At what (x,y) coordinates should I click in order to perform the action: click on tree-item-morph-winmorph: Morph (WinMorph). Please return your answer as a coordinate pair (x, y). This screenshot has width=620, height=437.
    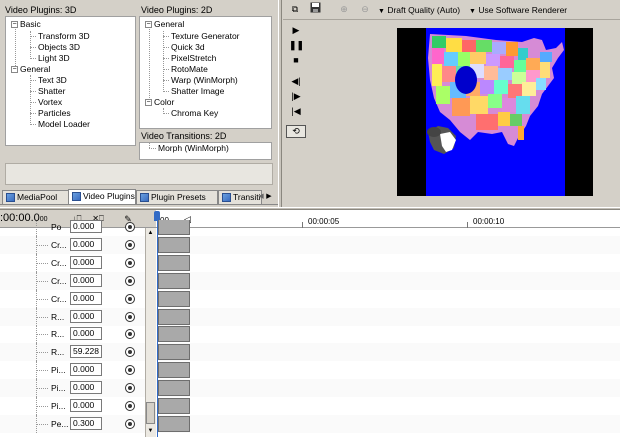
    Looking at the image, I should click on (193, 148).